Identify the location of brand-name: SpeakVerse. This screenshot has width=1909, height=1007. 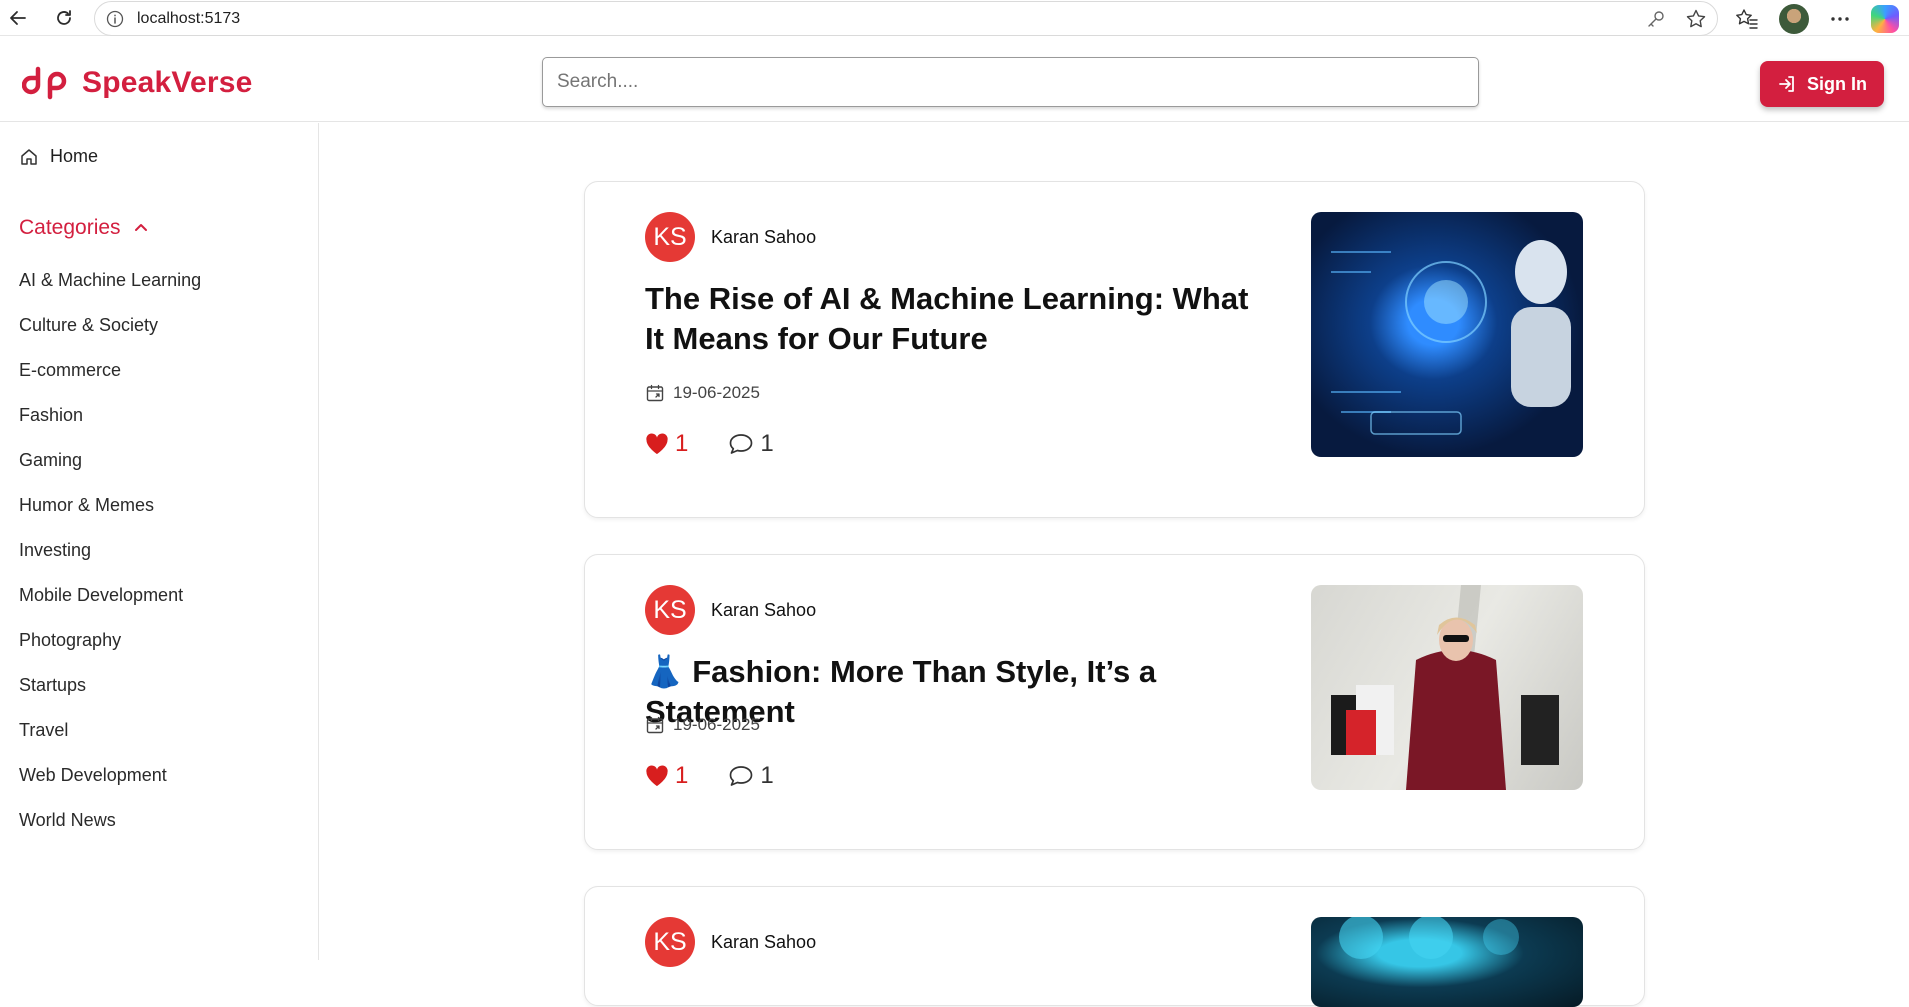
(167, 82).